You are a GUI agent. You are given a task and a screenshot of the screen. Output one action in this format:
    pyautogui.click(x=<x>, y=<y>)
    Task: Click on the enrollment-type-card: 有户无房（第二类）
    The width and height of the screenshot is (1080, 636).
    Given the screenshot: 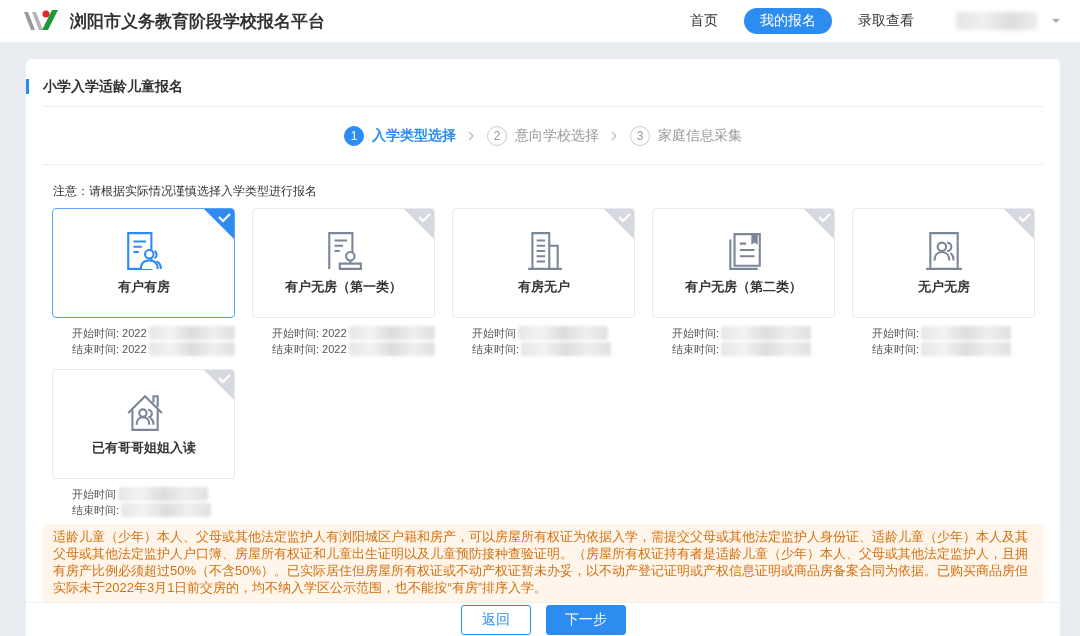 What is the action you would take?
    pyautogui.click(x=743, y=263)
    